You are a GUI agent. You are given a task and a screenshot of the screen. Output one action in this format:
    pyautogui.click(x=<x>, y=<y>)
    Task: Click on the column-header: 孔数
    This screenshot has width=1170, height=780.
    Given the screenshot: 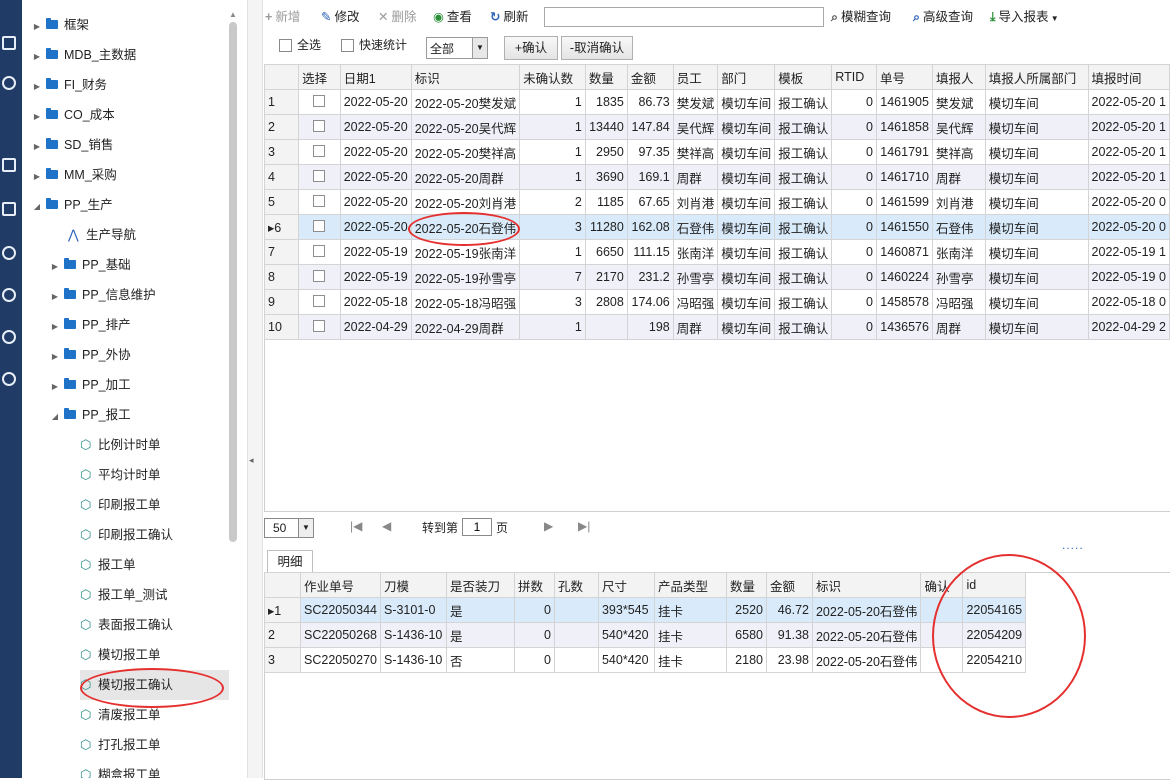 What is the action you would take?
    pyautogui.click(x=576, y=585)
    